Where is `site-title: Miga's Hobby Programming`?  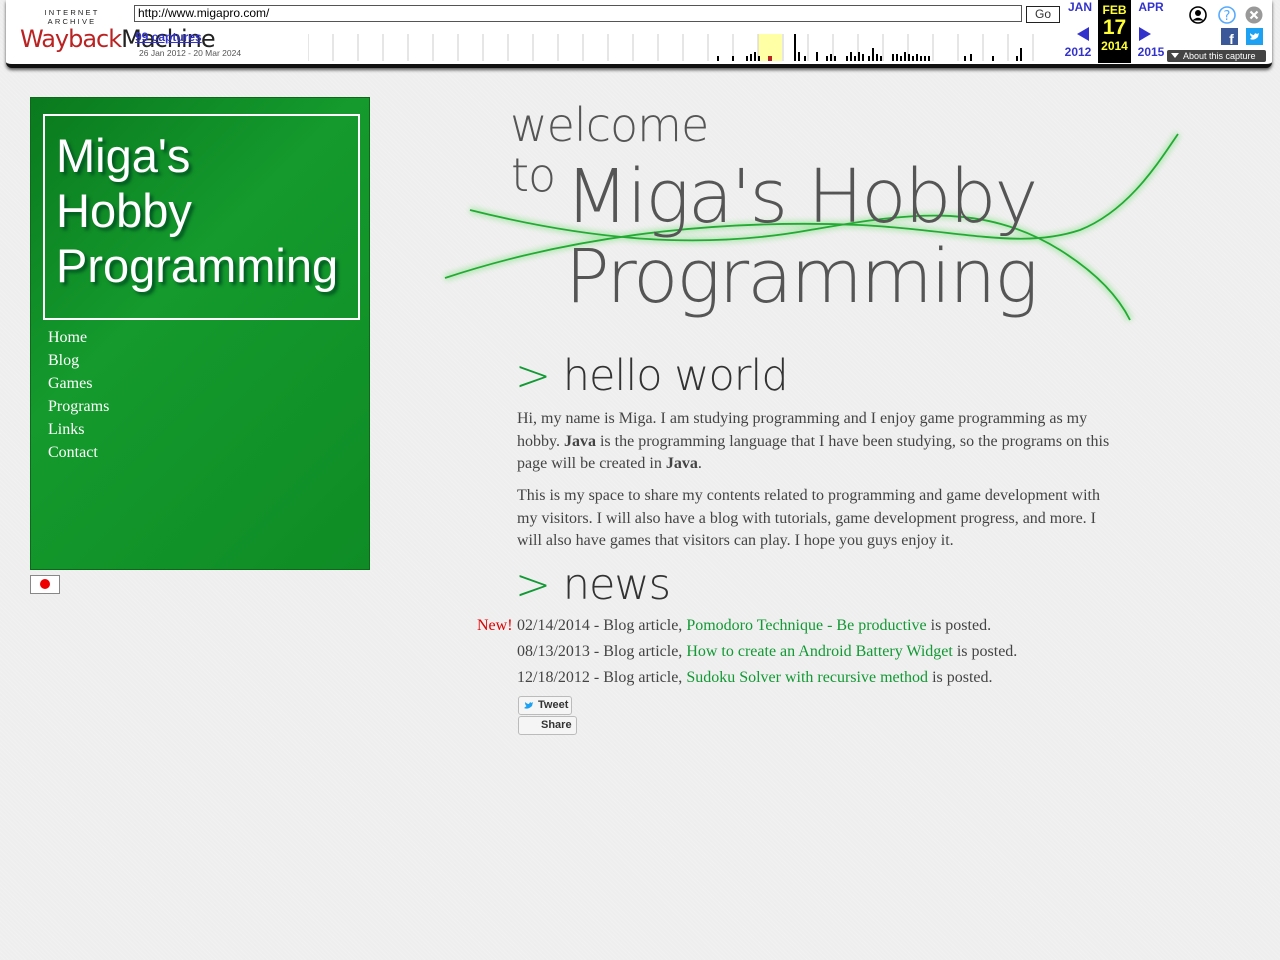
site-title: Miga's Hobby Programming is located at coordinates (197, 210).